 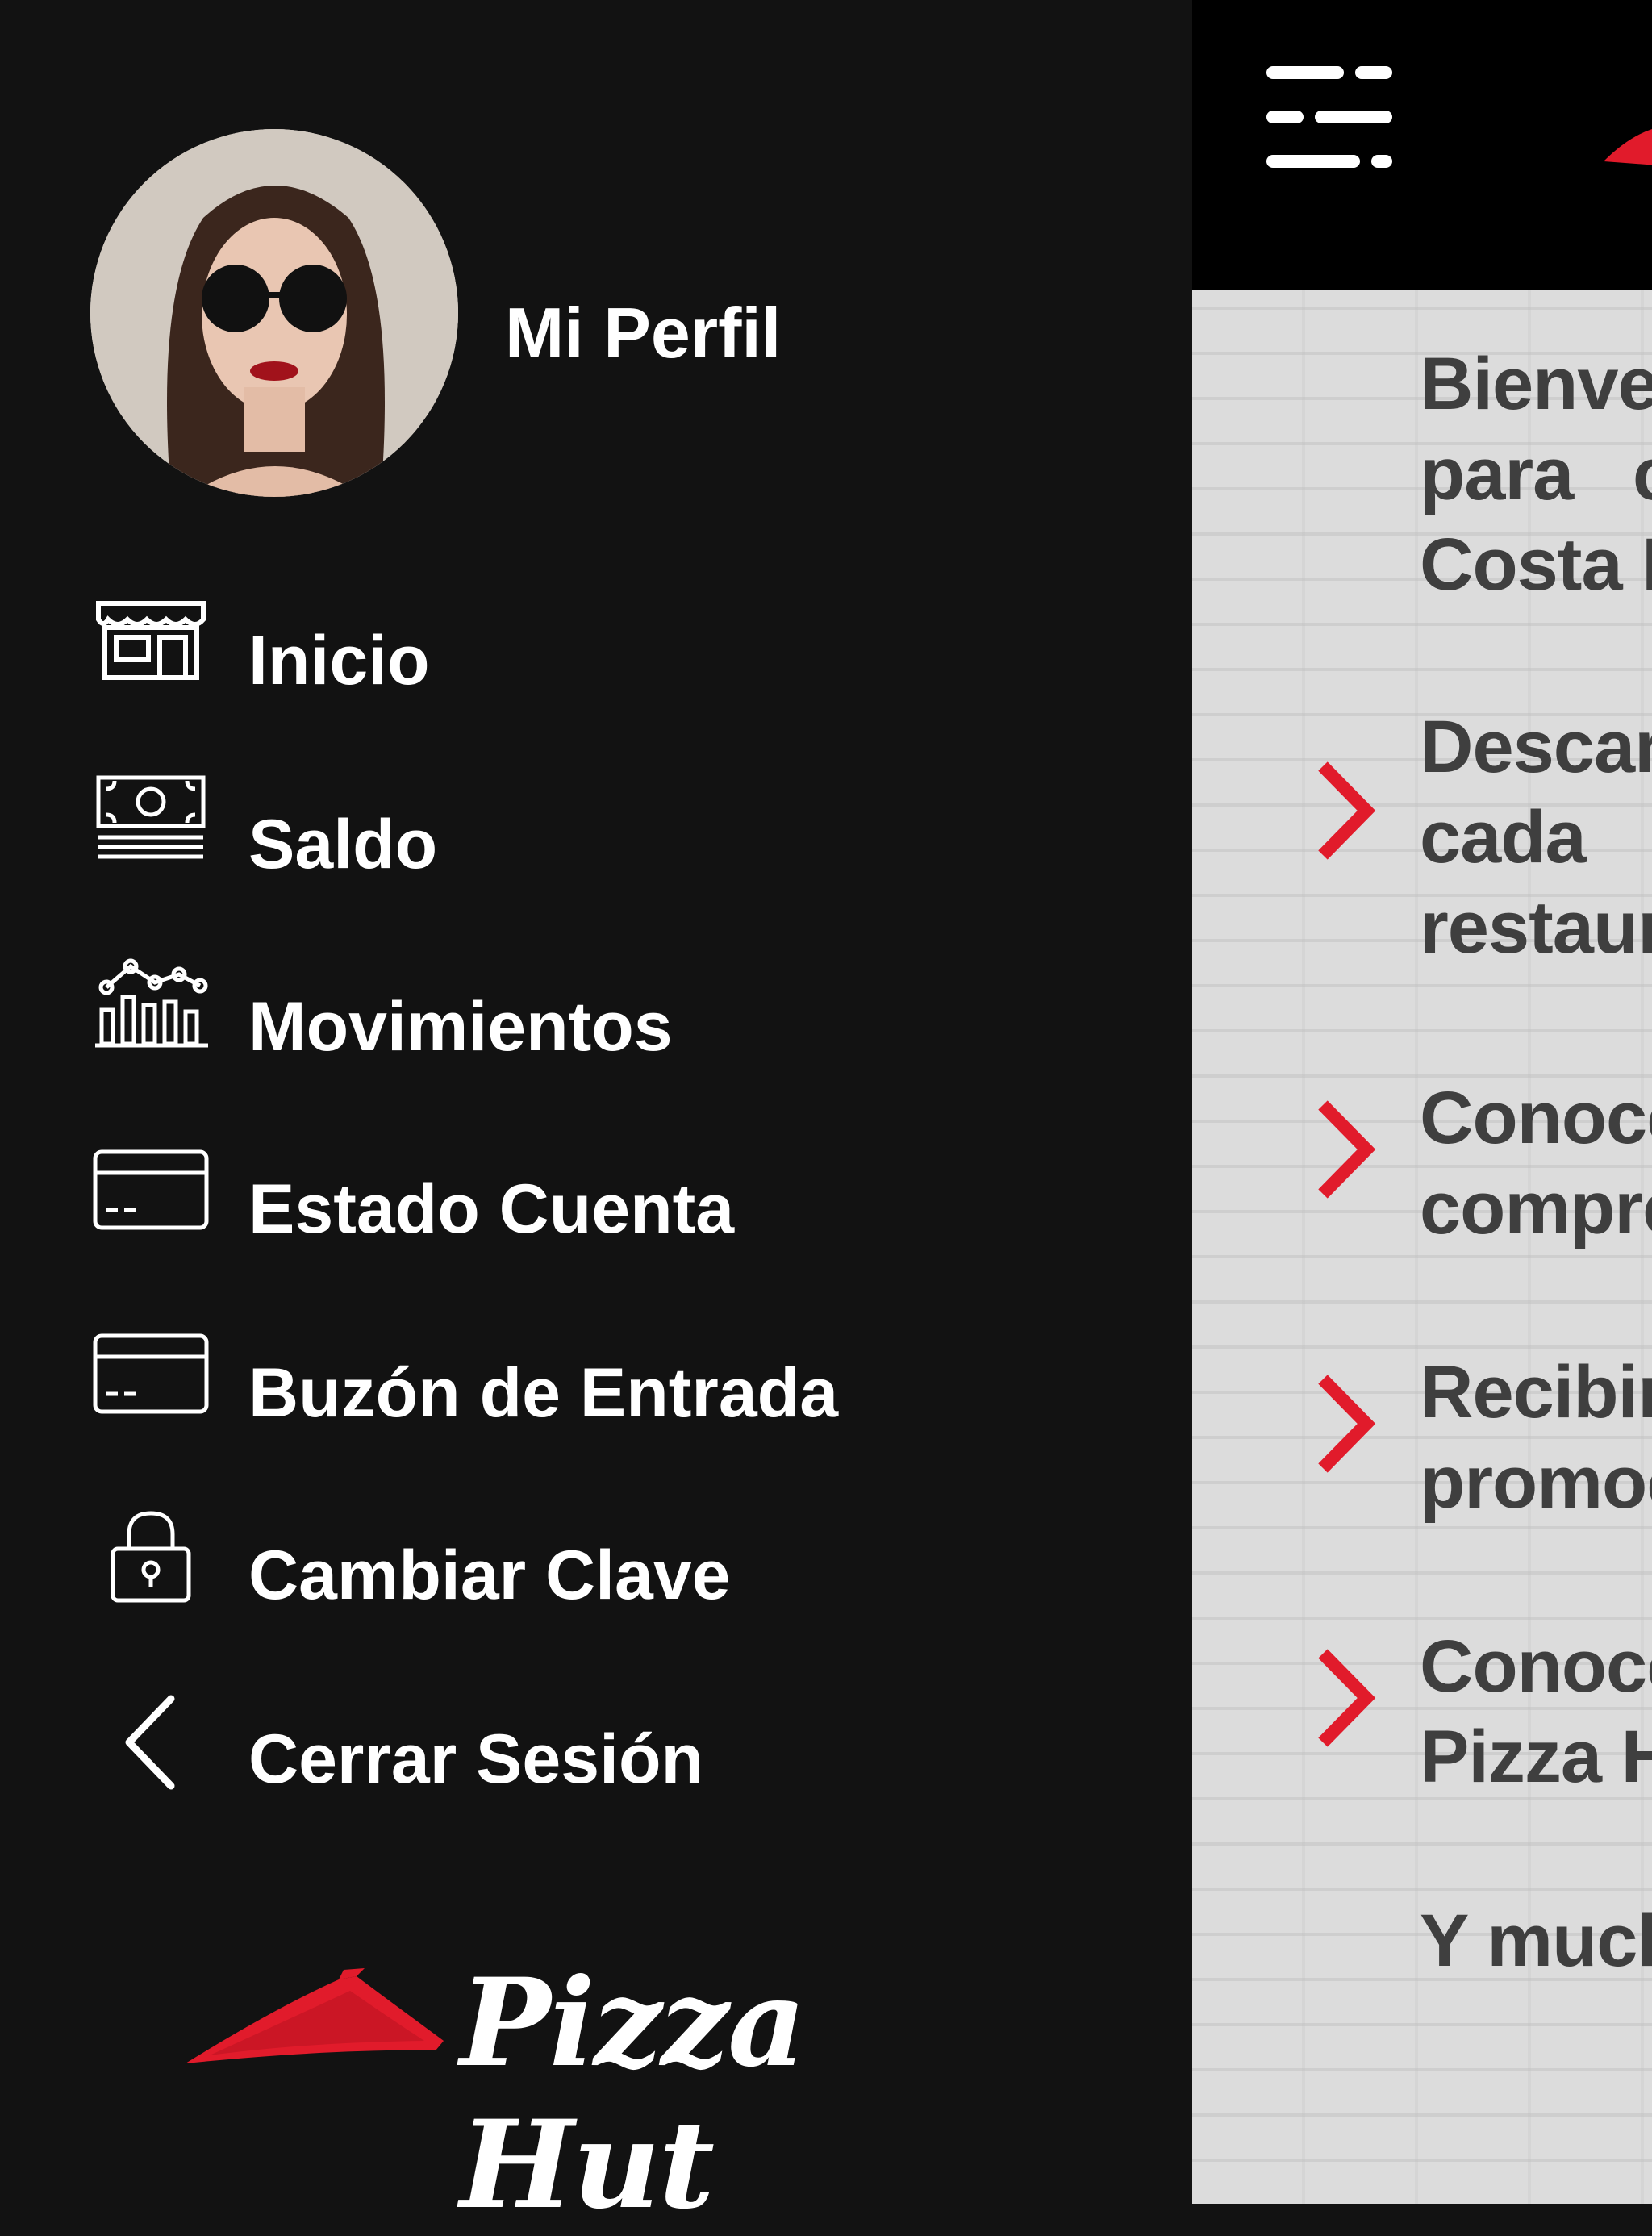 I want to click on menu-item-cambiar-clave: Cambiar Clave, so click(x=596, y=1576).